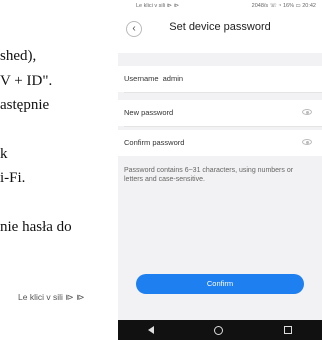 The width and height of the screenshot is (322, 340). What do you see at coordinates (220, 284) in the screenshot?
I see `confirm-button: Confirm` at bounding box center [220, 284].